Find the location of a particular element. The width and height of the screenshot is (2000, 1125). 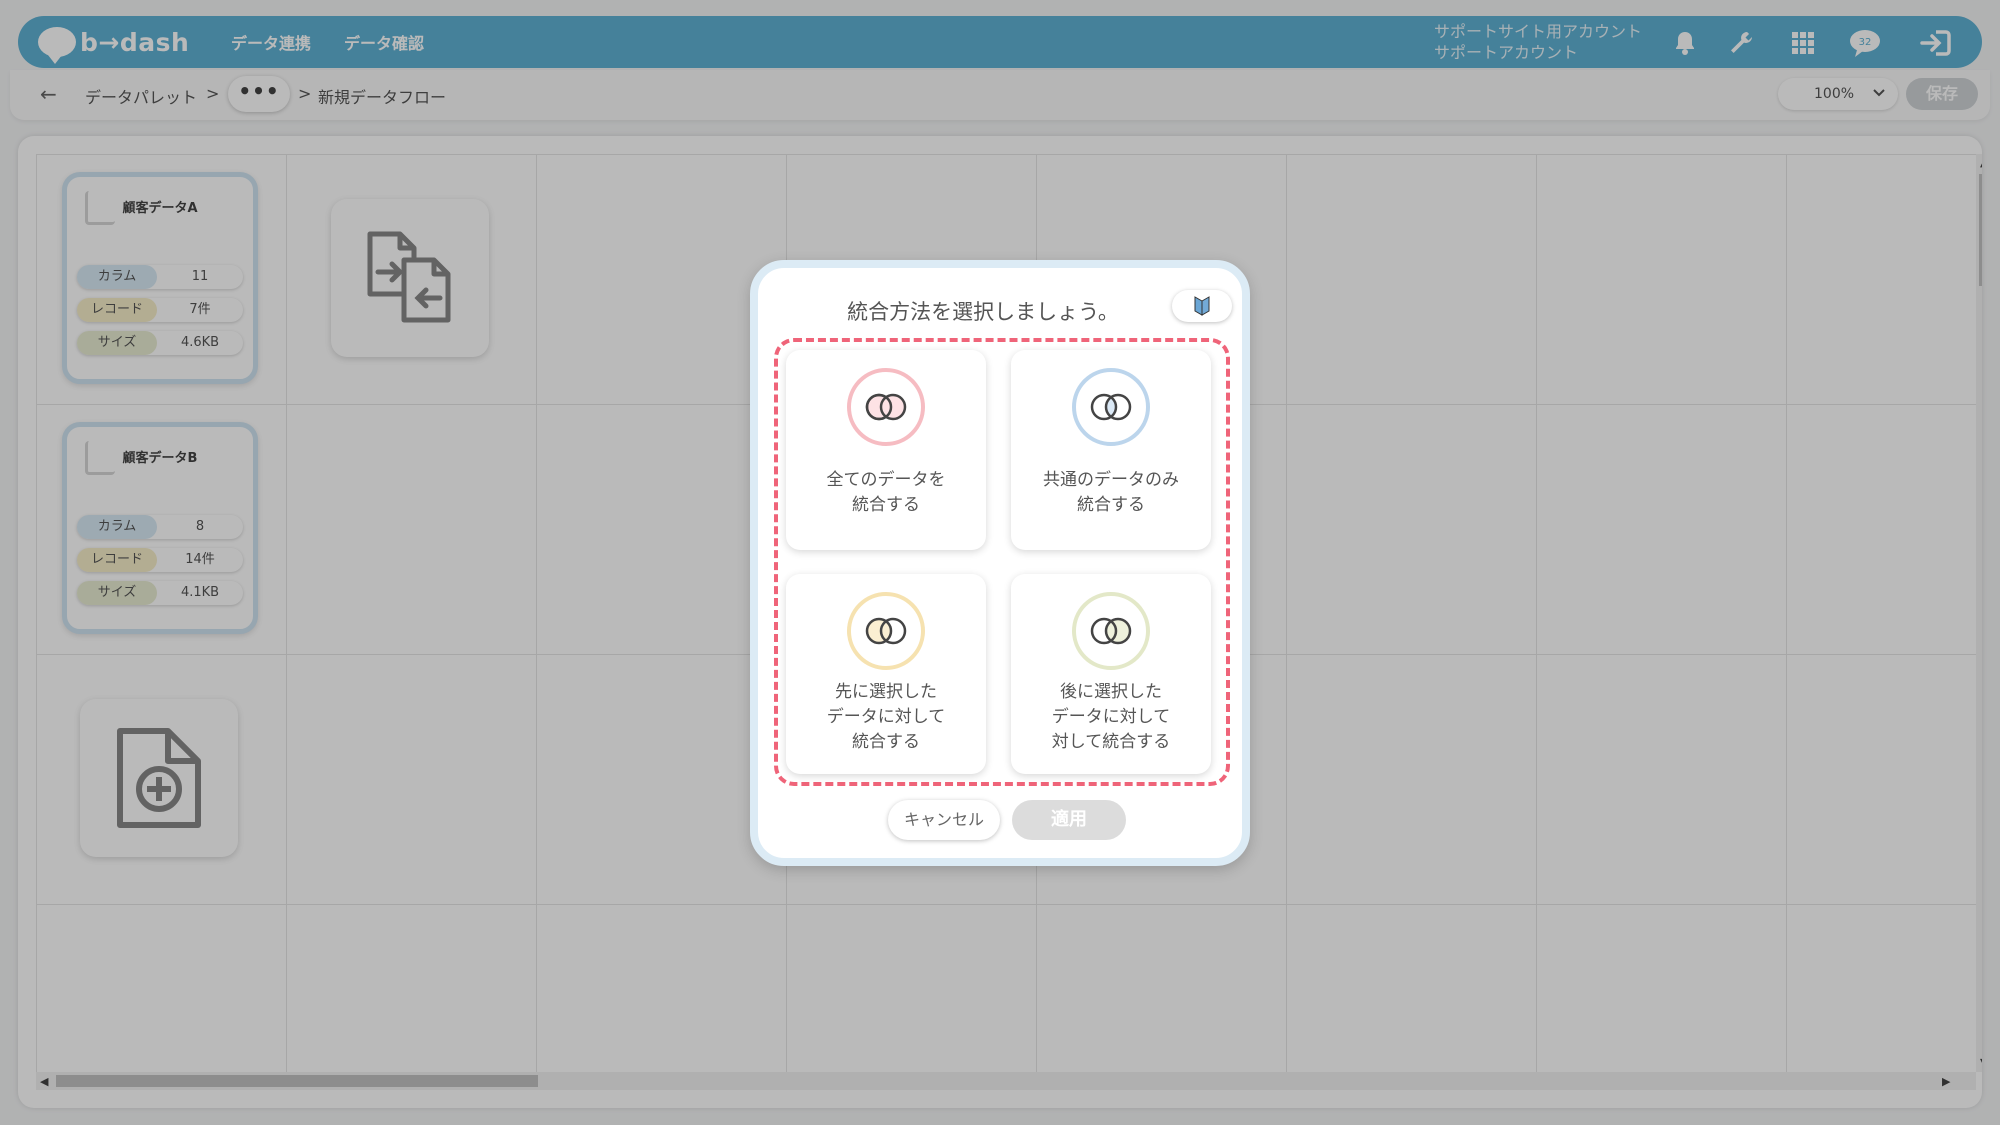

venn-icon-left is located at coordinates (886, 631).